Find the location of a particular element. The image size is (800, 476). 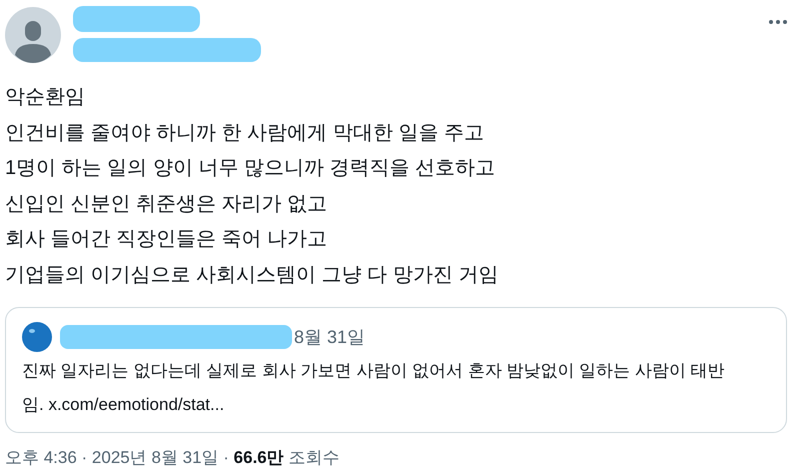

tweet-text-line: 1명이 하는 일의 양이 너무 많으니까 경력직을 선호하고 is located at coordinates (250, 168).